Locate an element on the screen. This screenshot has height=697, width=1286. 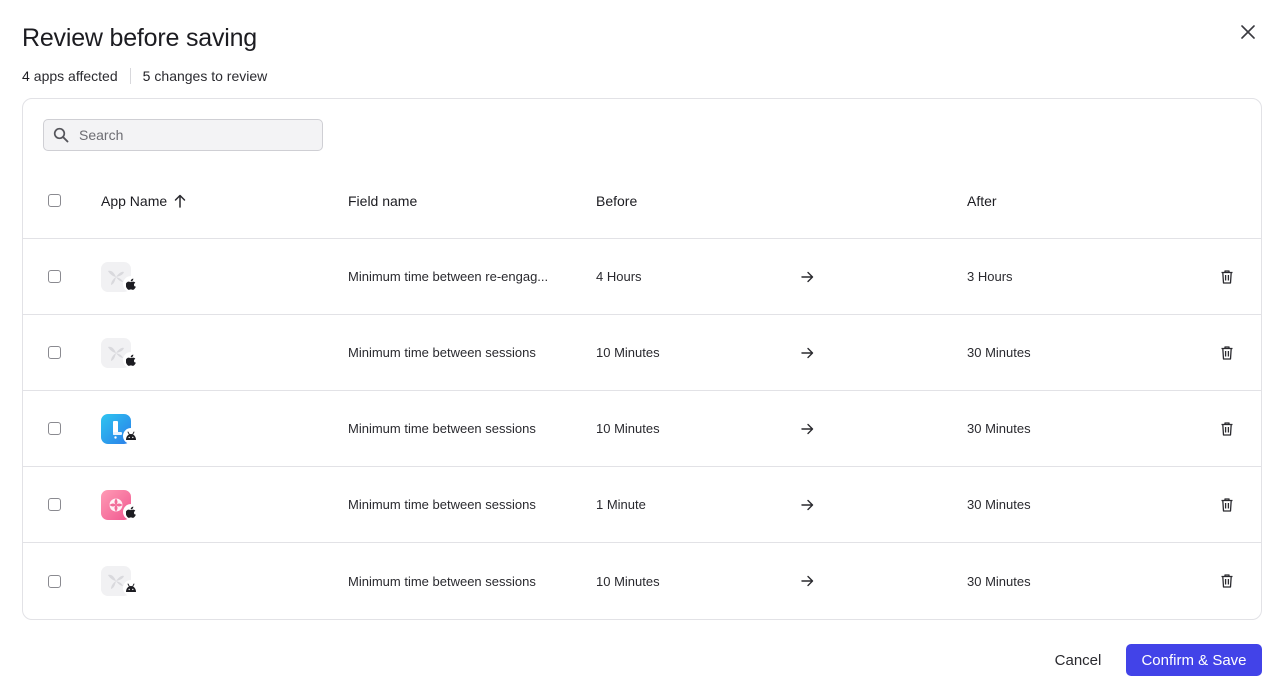
column-header-after: After is located at coordinates (982, 200).